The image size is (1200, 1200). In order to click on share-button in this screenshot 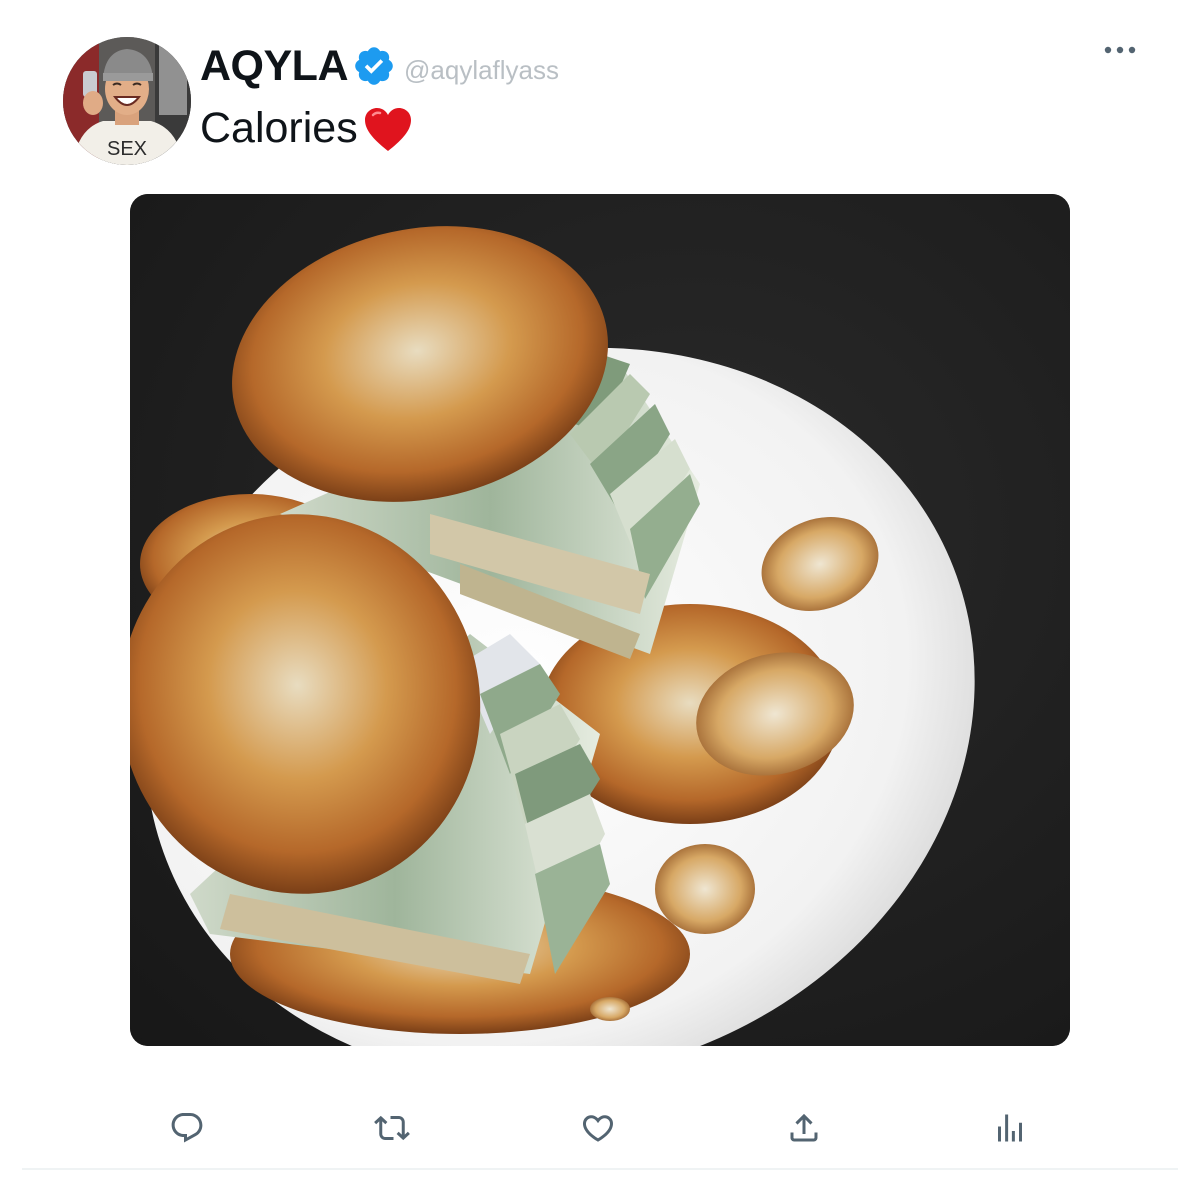, I will do `click(804, 1128)`.